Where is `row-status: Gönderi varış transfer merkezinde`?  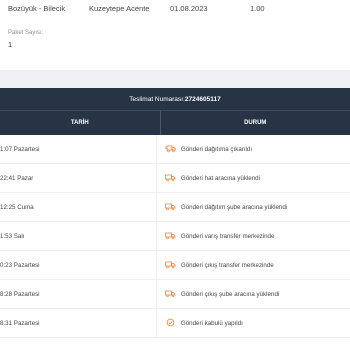 row-status: Gönderi varış transfer merkezinde is located at coordinates (253, 236).